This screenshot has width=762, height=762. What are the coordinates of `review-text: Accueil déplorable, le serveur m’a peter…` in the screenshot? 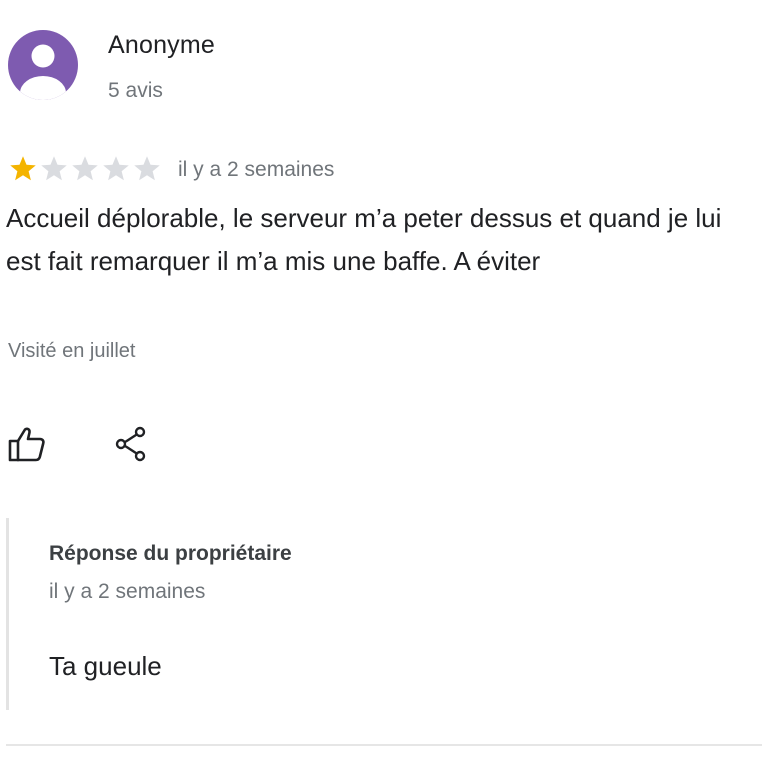 It's located at (364, 239).